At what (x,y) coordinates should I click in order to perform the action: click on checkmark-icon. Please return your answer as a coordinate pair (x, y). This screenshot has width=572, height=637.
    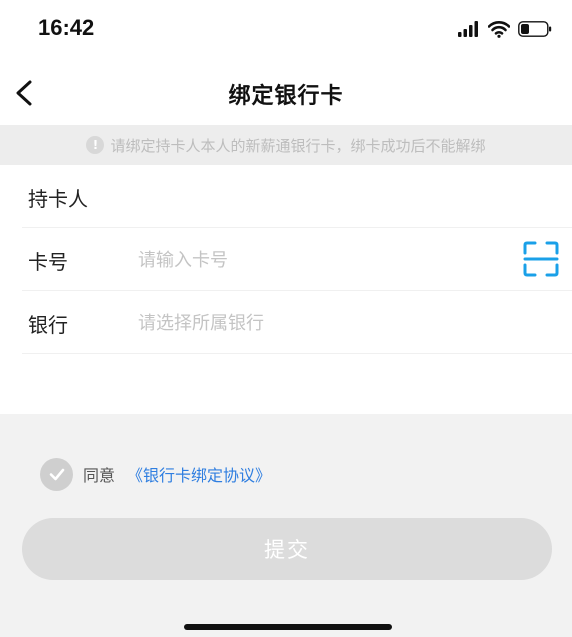
    Looking at the image, I should click on (56, 474).